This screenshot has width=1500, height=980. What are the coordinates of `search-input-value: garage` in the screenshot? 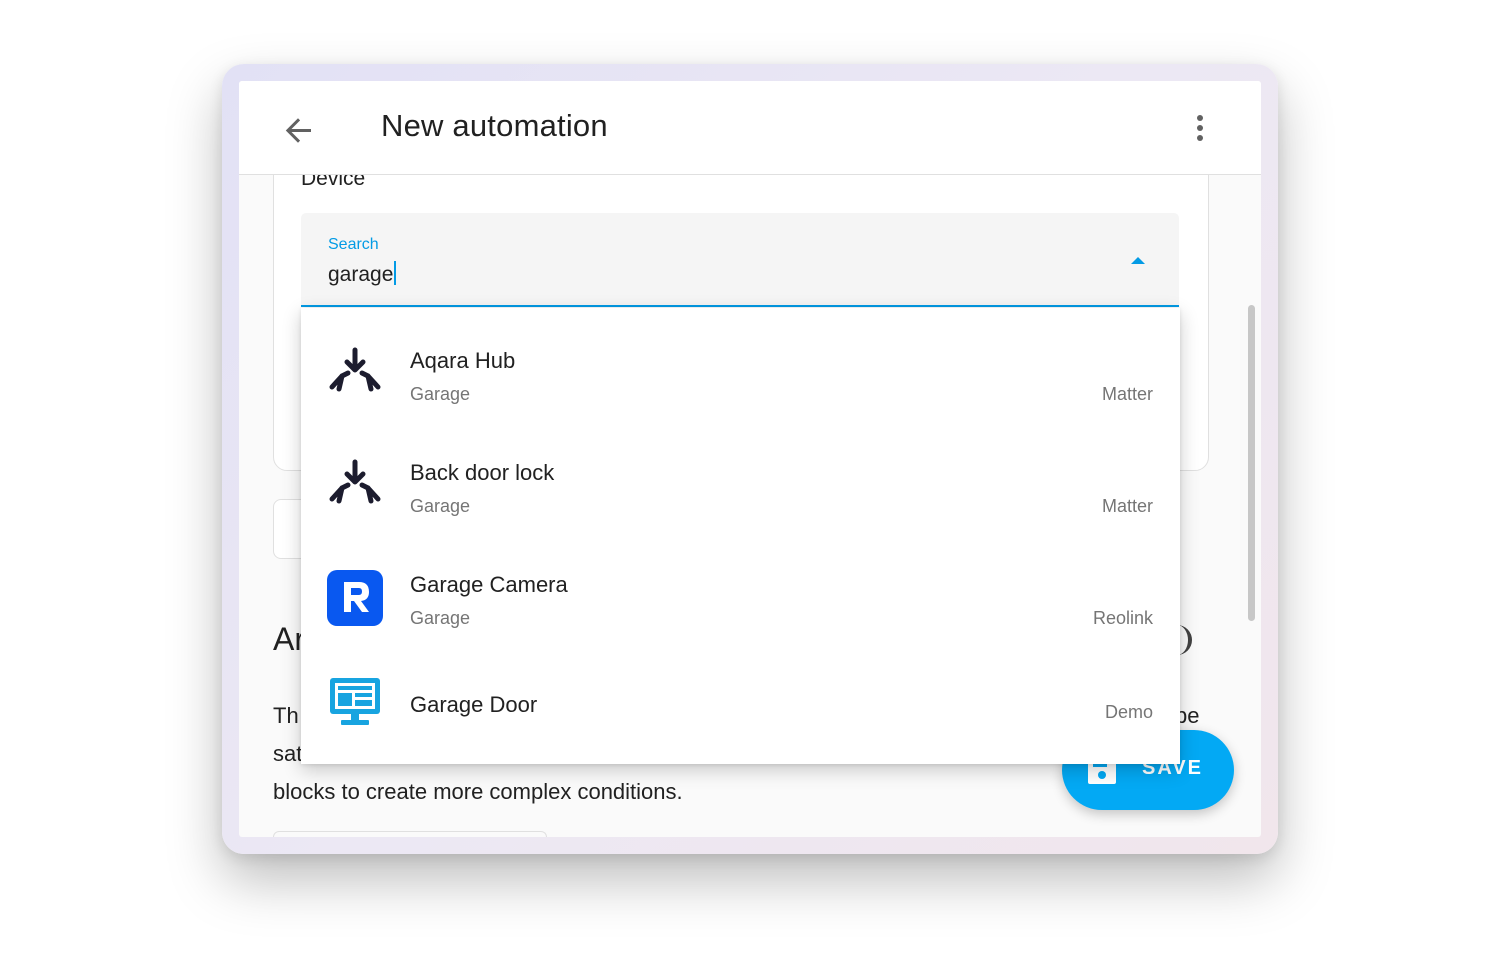 It's located at (361, 274).